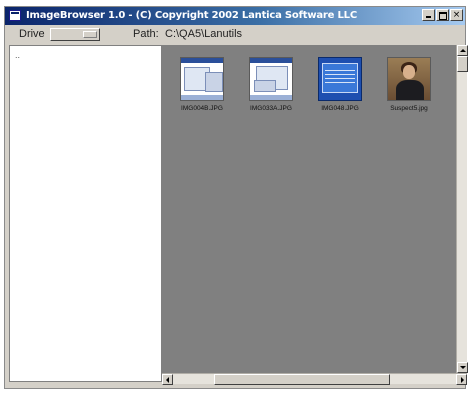 This screenshot has height=393, width=469. Describe the element at coordinates (340, 108) in the screenshot. I see `thumbnail-caption: IMG048.JPG` at that location.